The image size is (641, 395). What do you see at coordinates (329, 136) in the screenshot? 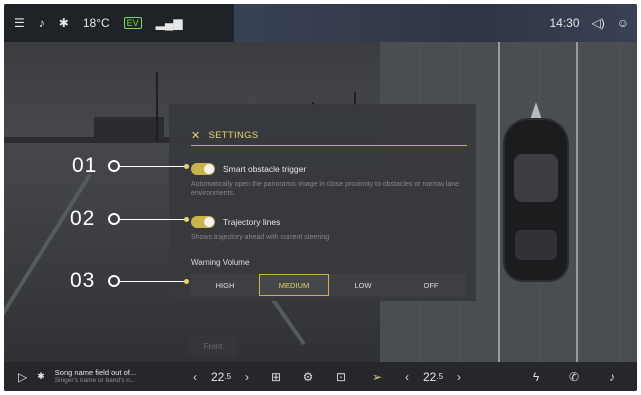
I see `settings-header: ✕ SETTINGS` at bounding box center [329, 136].